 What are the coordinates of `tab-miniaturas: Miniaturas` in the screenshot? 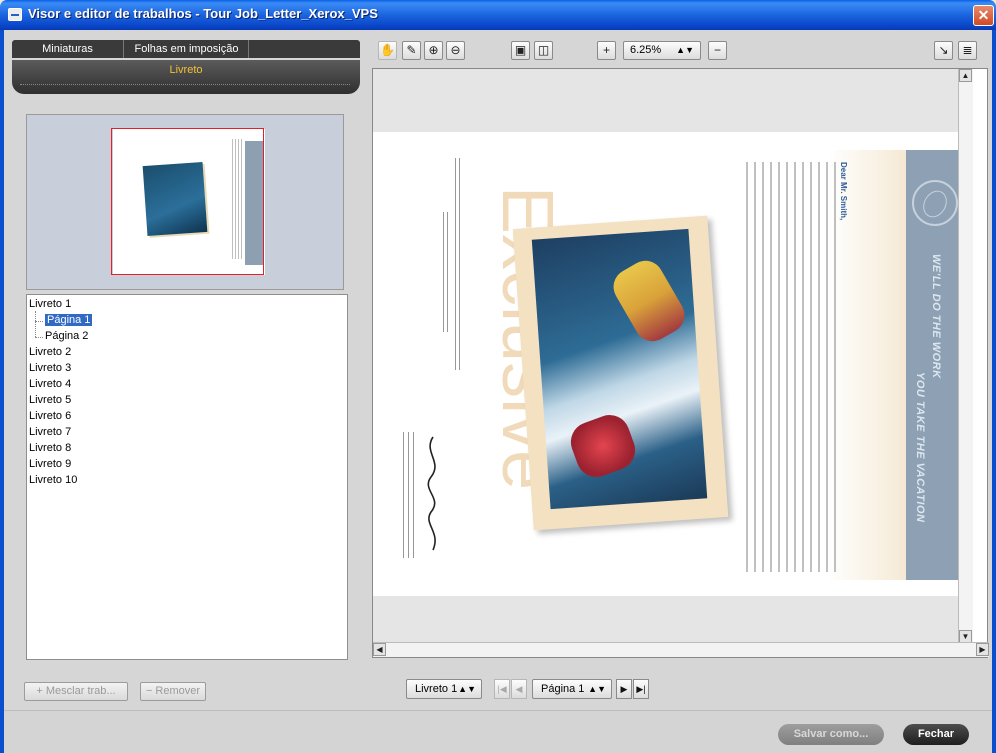 It's located at (68, 49).